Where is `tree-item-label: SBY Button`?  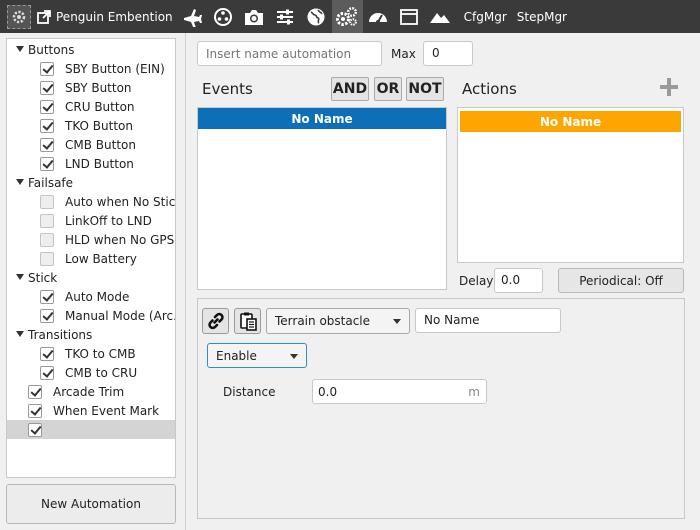
tree-item-label: SBY Button is located at coordinates (98, 87).